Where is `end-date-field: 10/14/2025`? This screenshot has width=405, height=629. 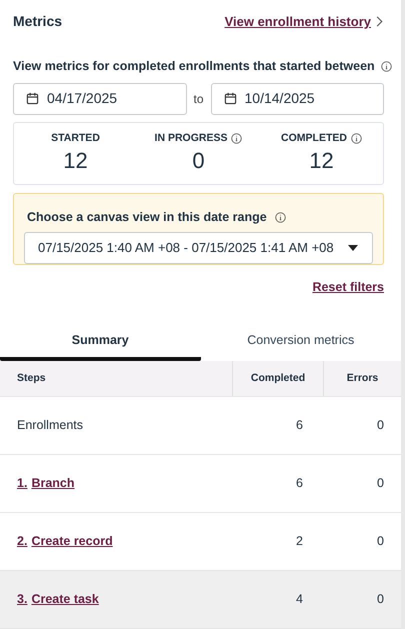
end-date-field: 10/14/2025 is located at coordinates (297, 98).